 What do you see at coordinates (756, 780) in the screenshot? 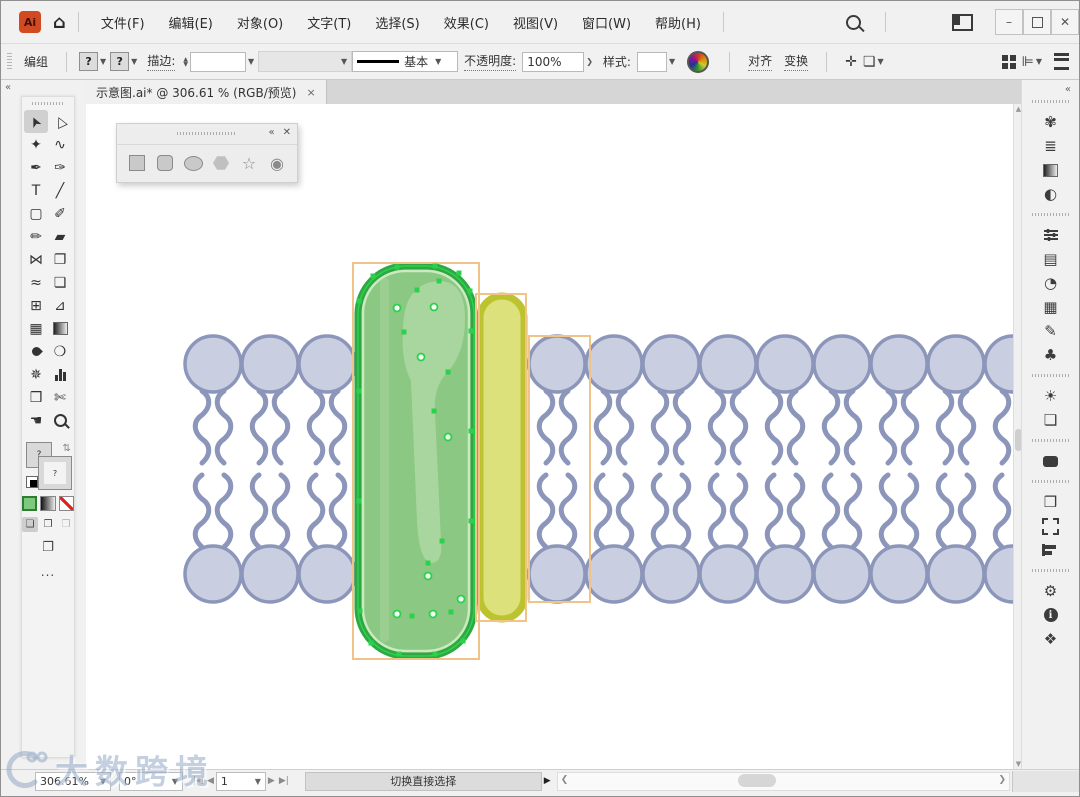
I see `horizontal-scroll-thumb` at bounding box center [756, 780].